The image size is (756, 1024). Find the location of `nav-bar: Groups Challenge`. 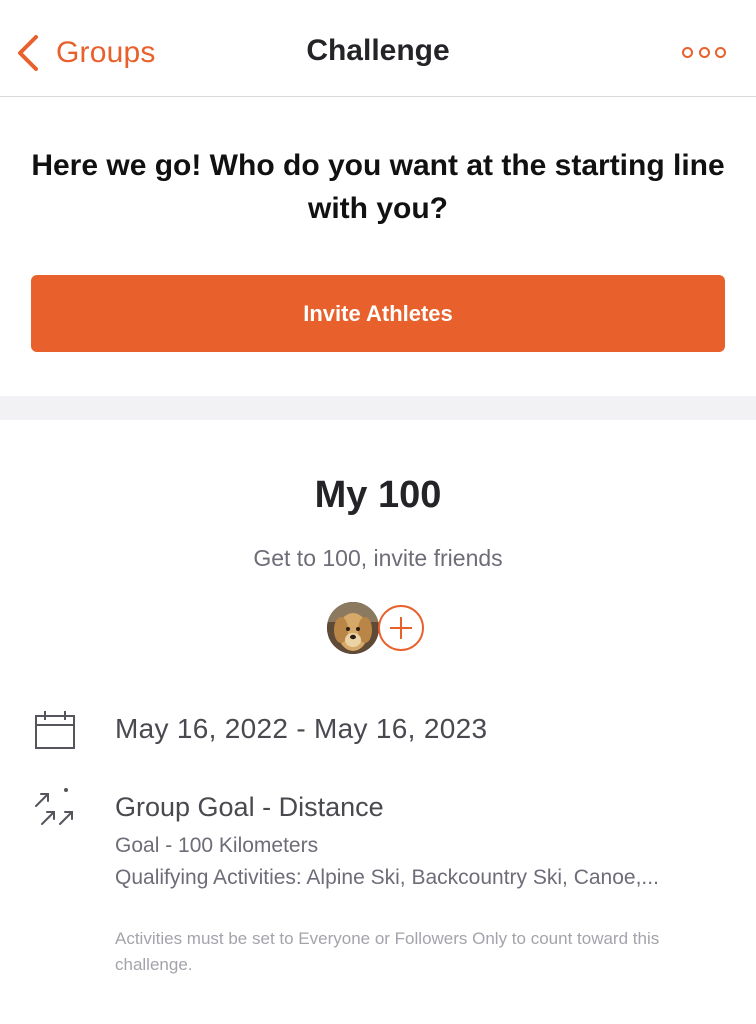

nav-bar: Groups Challenge is located at coordinates (378, 48).